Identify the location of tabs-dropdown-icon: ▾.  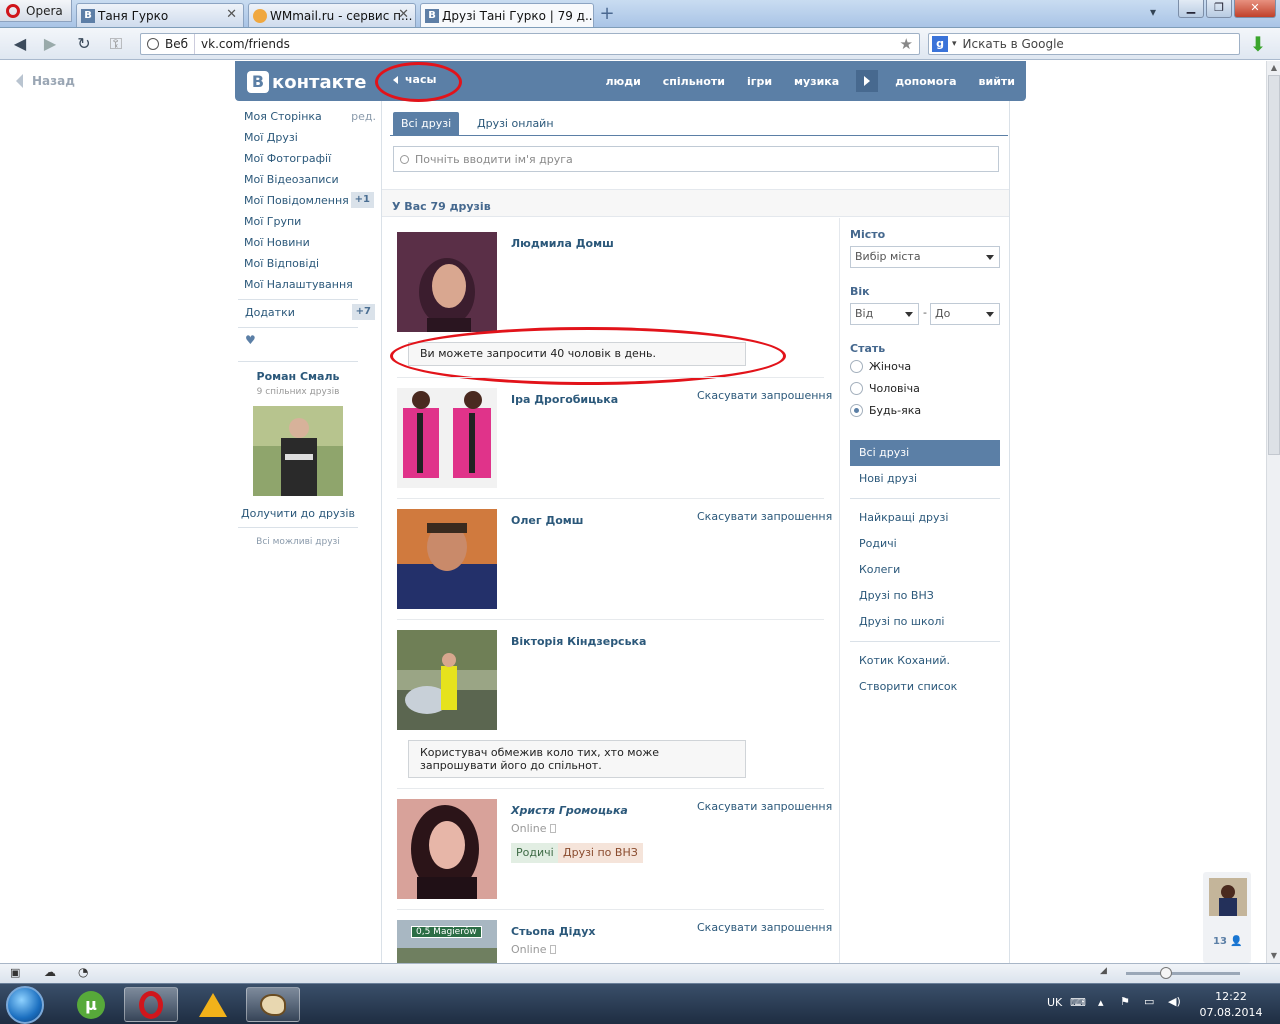
(1153, 12).